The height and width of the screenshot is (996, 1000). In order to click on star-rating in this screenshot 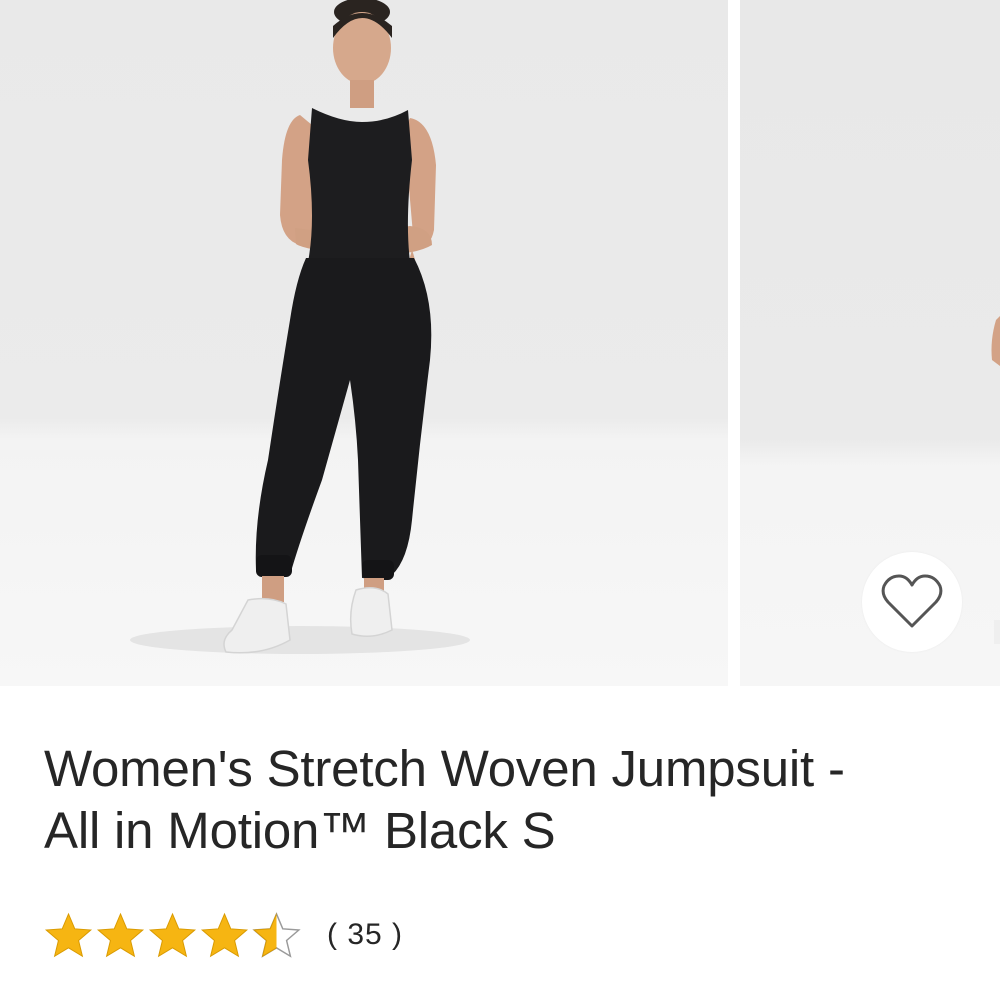, I will do `click(172, 935)`.